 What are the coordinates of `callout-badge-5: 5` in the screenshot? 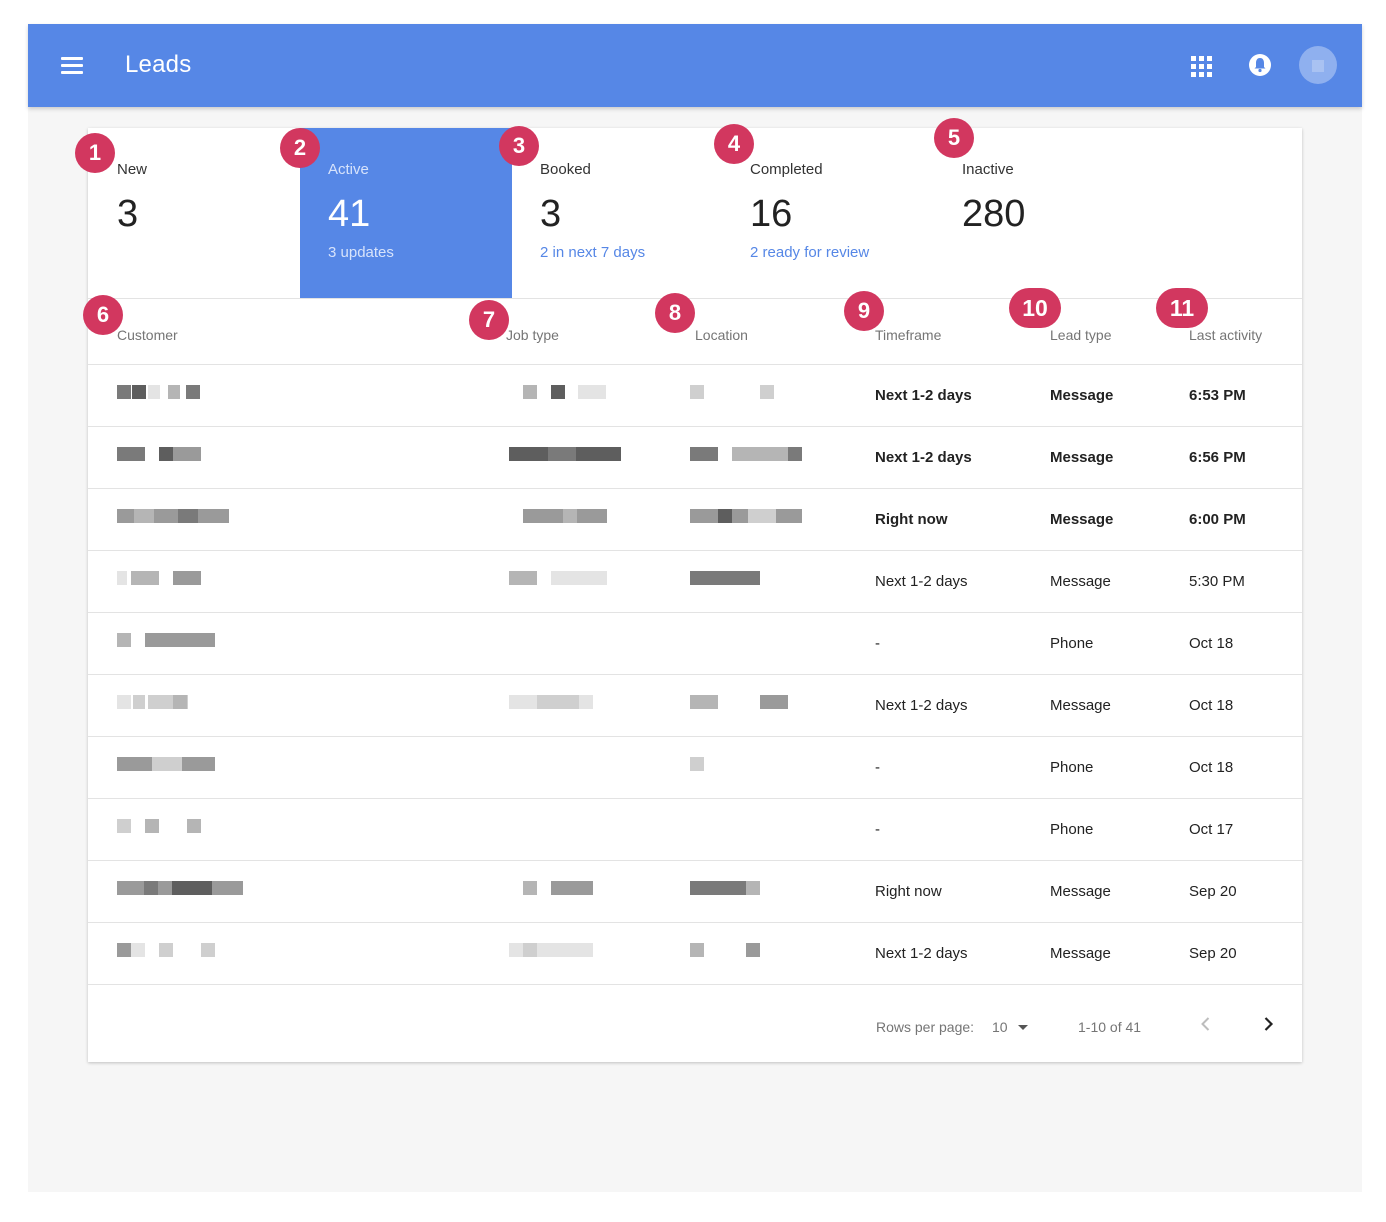 It's located at (954, 138).